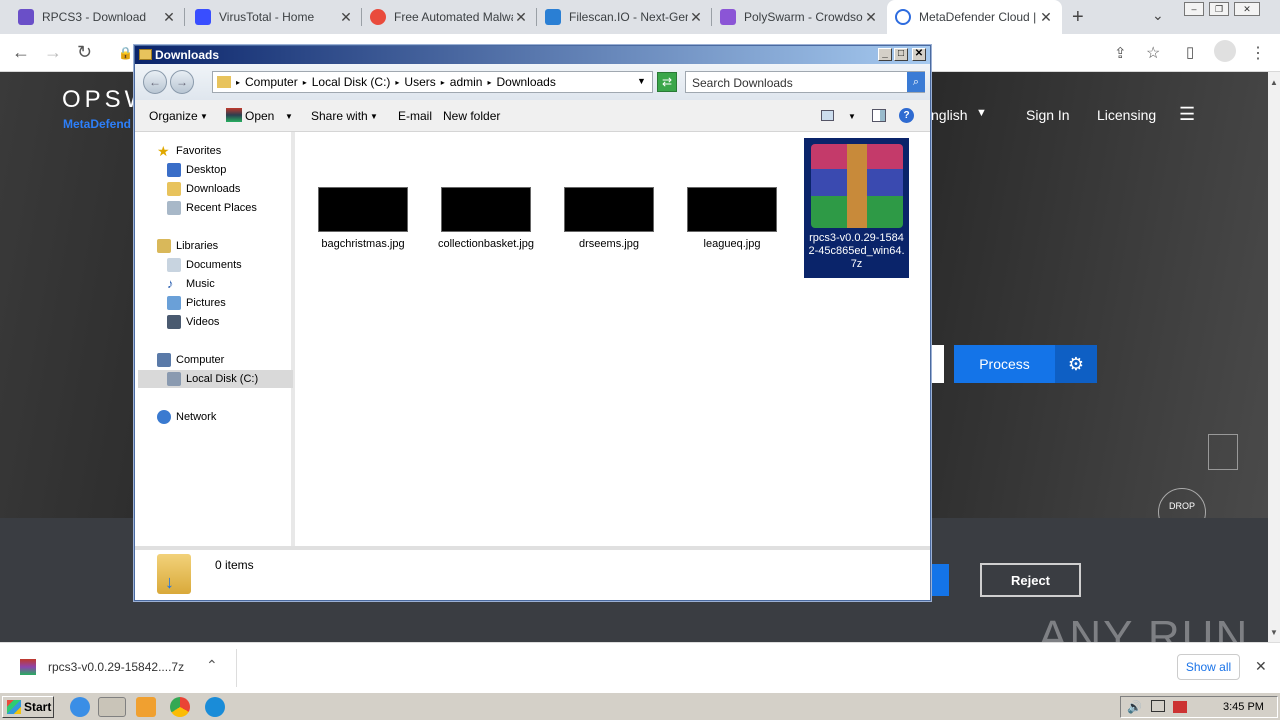 The width and height of the screenshot is (1280, 720). I want to click on scroll-up-icon: ▲, so click(1274, 82).